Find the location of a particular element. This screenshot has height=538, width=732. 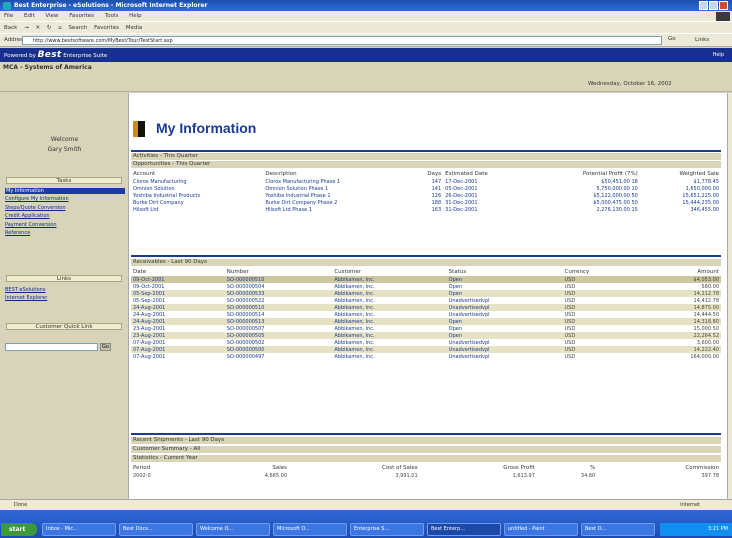

task-quote-conversion: Steps/Quote Conversion is located at coordinates (35, 208).